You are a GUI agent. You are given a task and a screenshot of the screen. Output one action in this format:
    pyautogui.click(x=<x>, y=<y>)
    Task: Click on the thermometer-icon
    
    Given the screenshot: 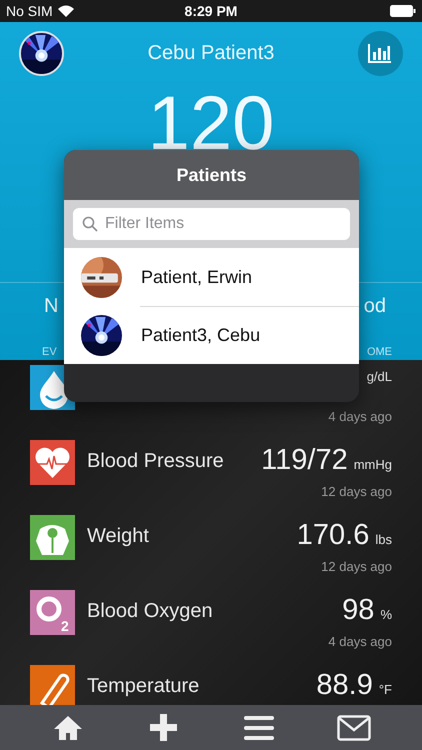 What is the action you would take?
    pyautogui.click(x=52, y=685)
    